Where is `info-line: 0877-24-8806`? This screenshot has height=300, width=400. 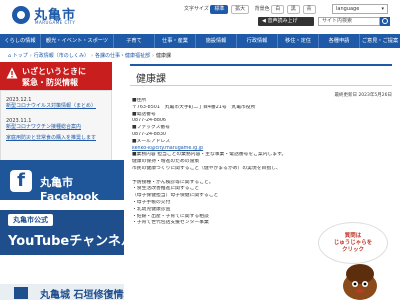 info-line: 0877-24-8806 is located at coordinates (149, 121).